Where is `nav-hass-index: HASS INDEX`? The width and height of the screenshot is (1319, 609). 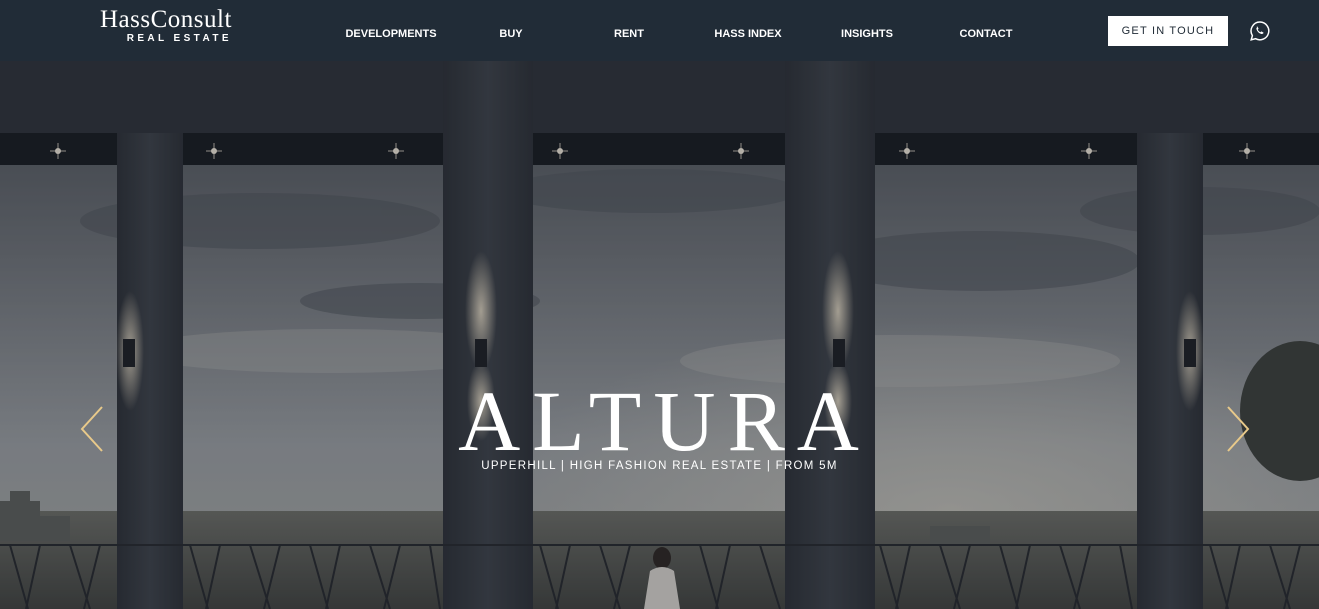 nav-hass-index: HASS INDEX is located at coordinates (747, 34).